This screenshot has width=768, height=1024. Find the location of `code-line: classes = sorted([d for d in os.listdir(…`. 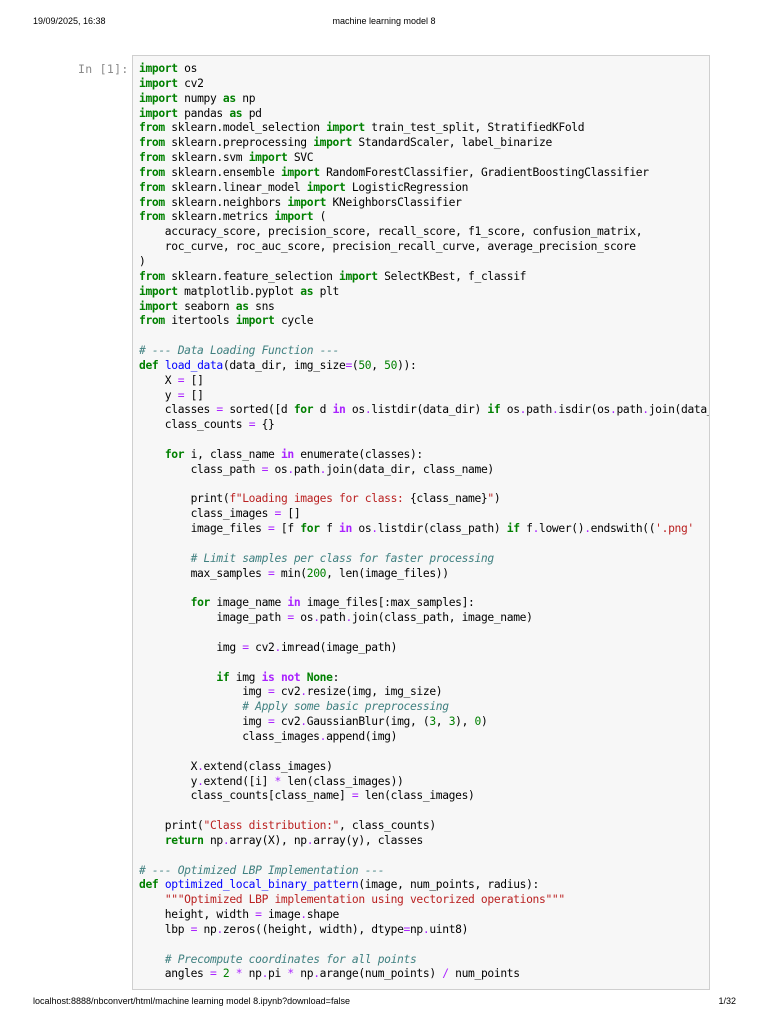

code-line: classes = sorted([d for d in os.listdir(… is located at coordinates (424, 410).